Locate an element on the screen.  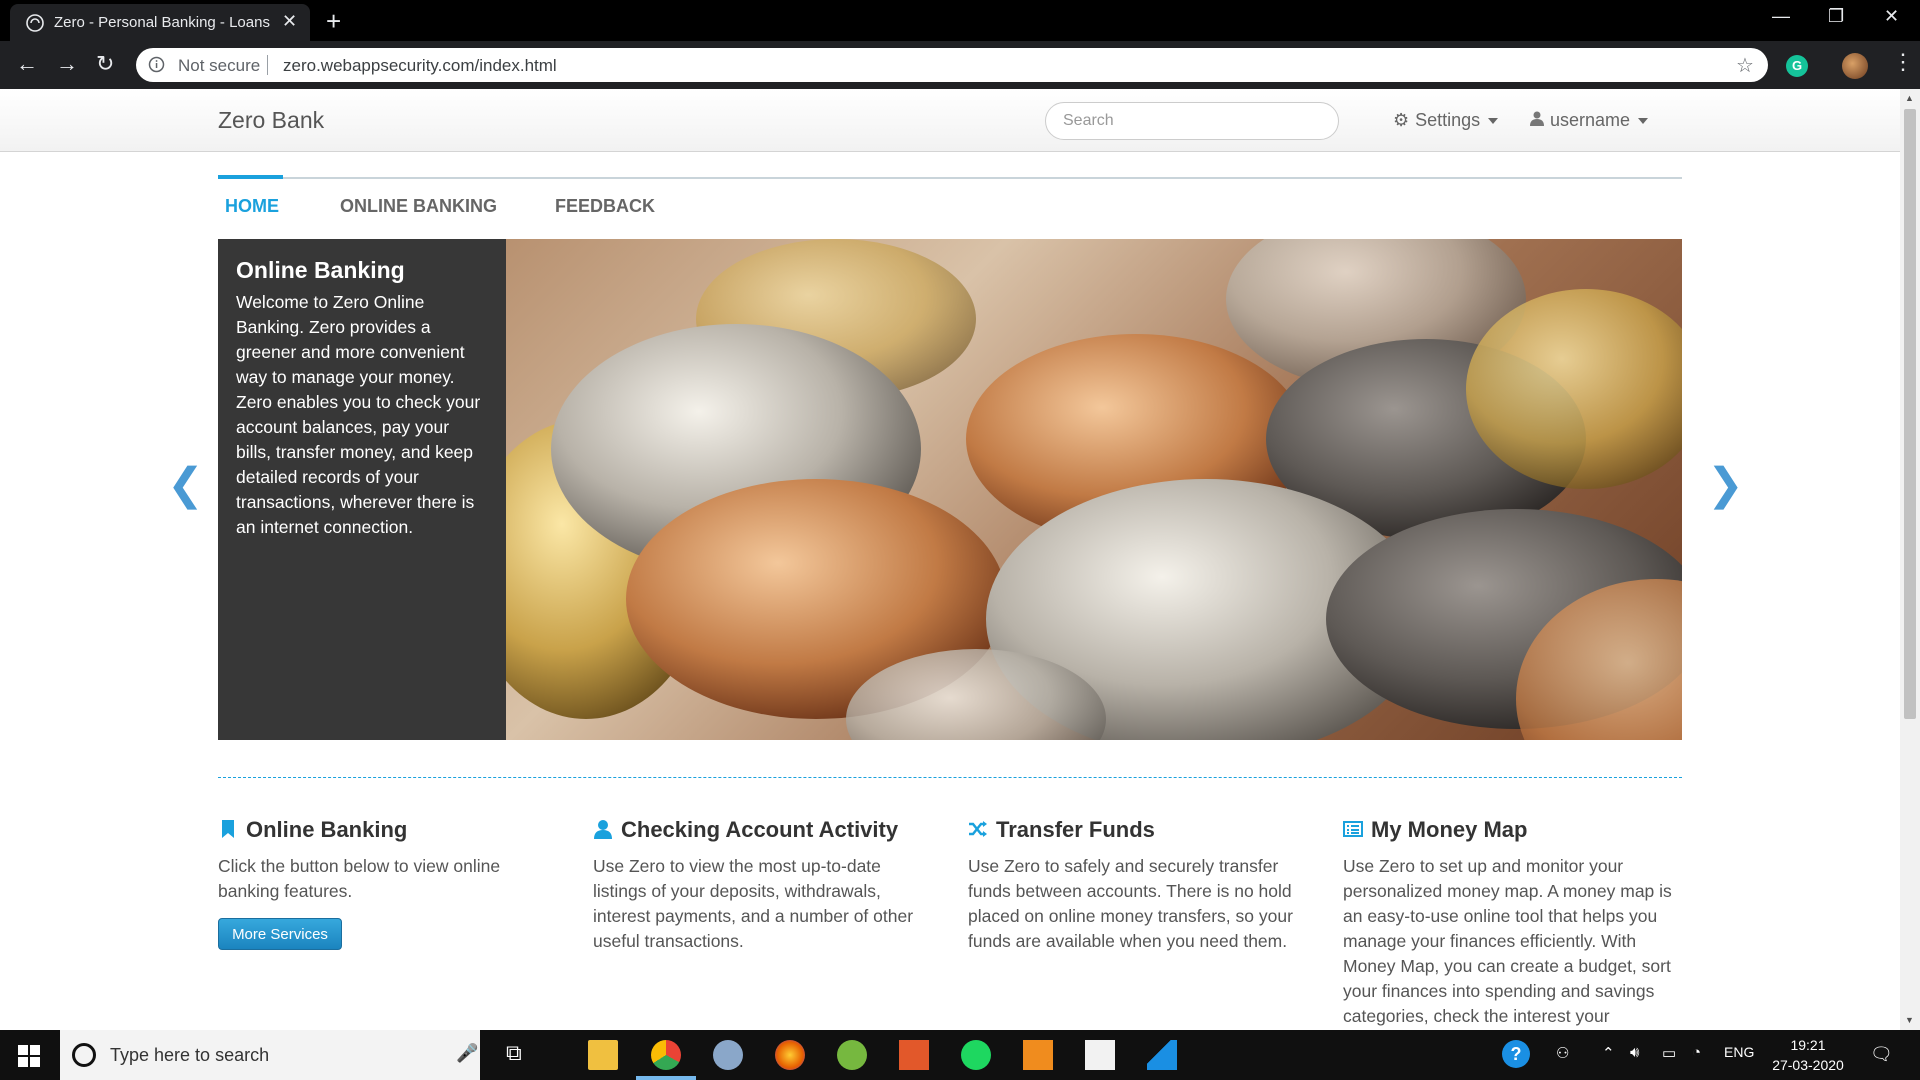
clock-date: 27-03-2020 is located at coordinates (1808, 1065).